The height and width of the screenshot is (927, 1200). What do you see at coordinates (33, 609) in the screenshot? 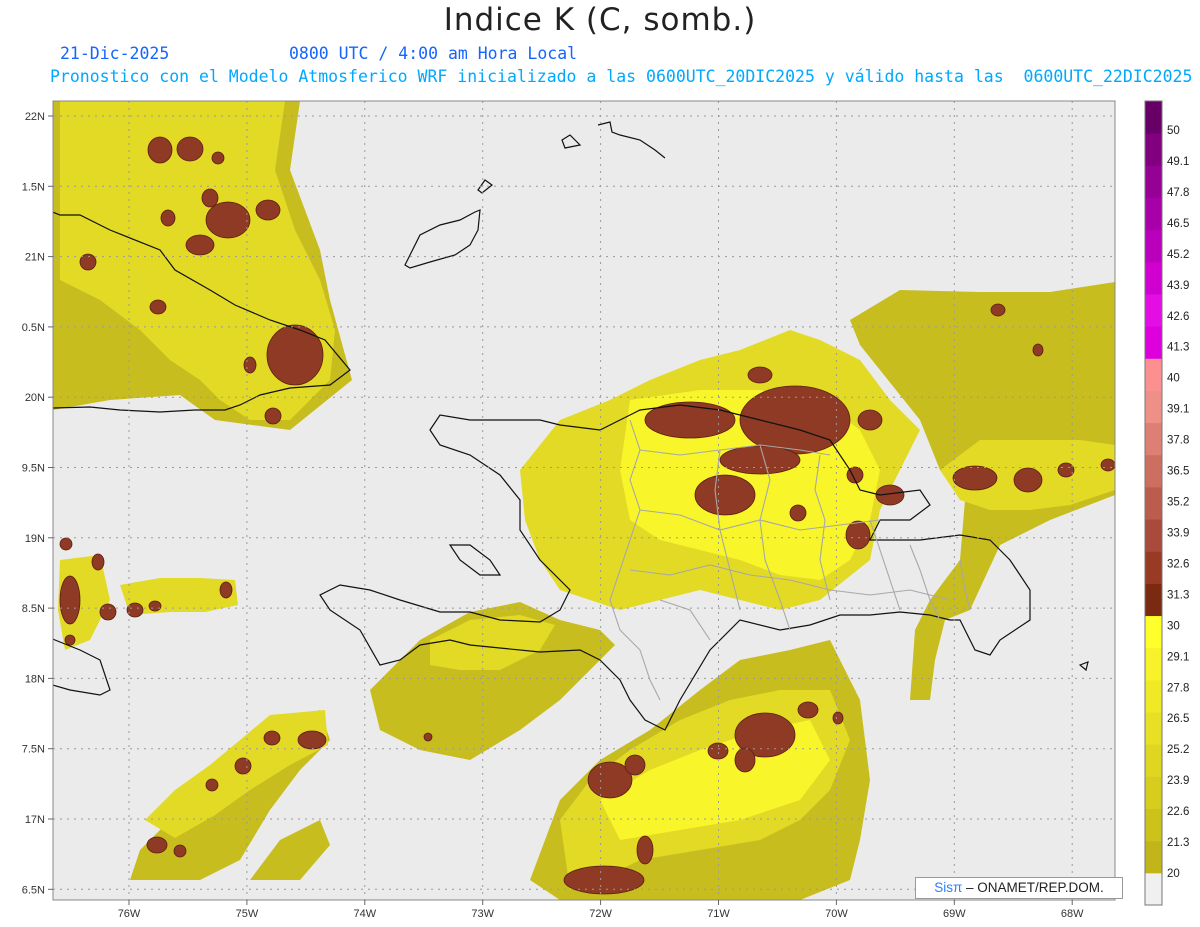
I see `lat-label: 8.5N` at bounding box center [33, 609].